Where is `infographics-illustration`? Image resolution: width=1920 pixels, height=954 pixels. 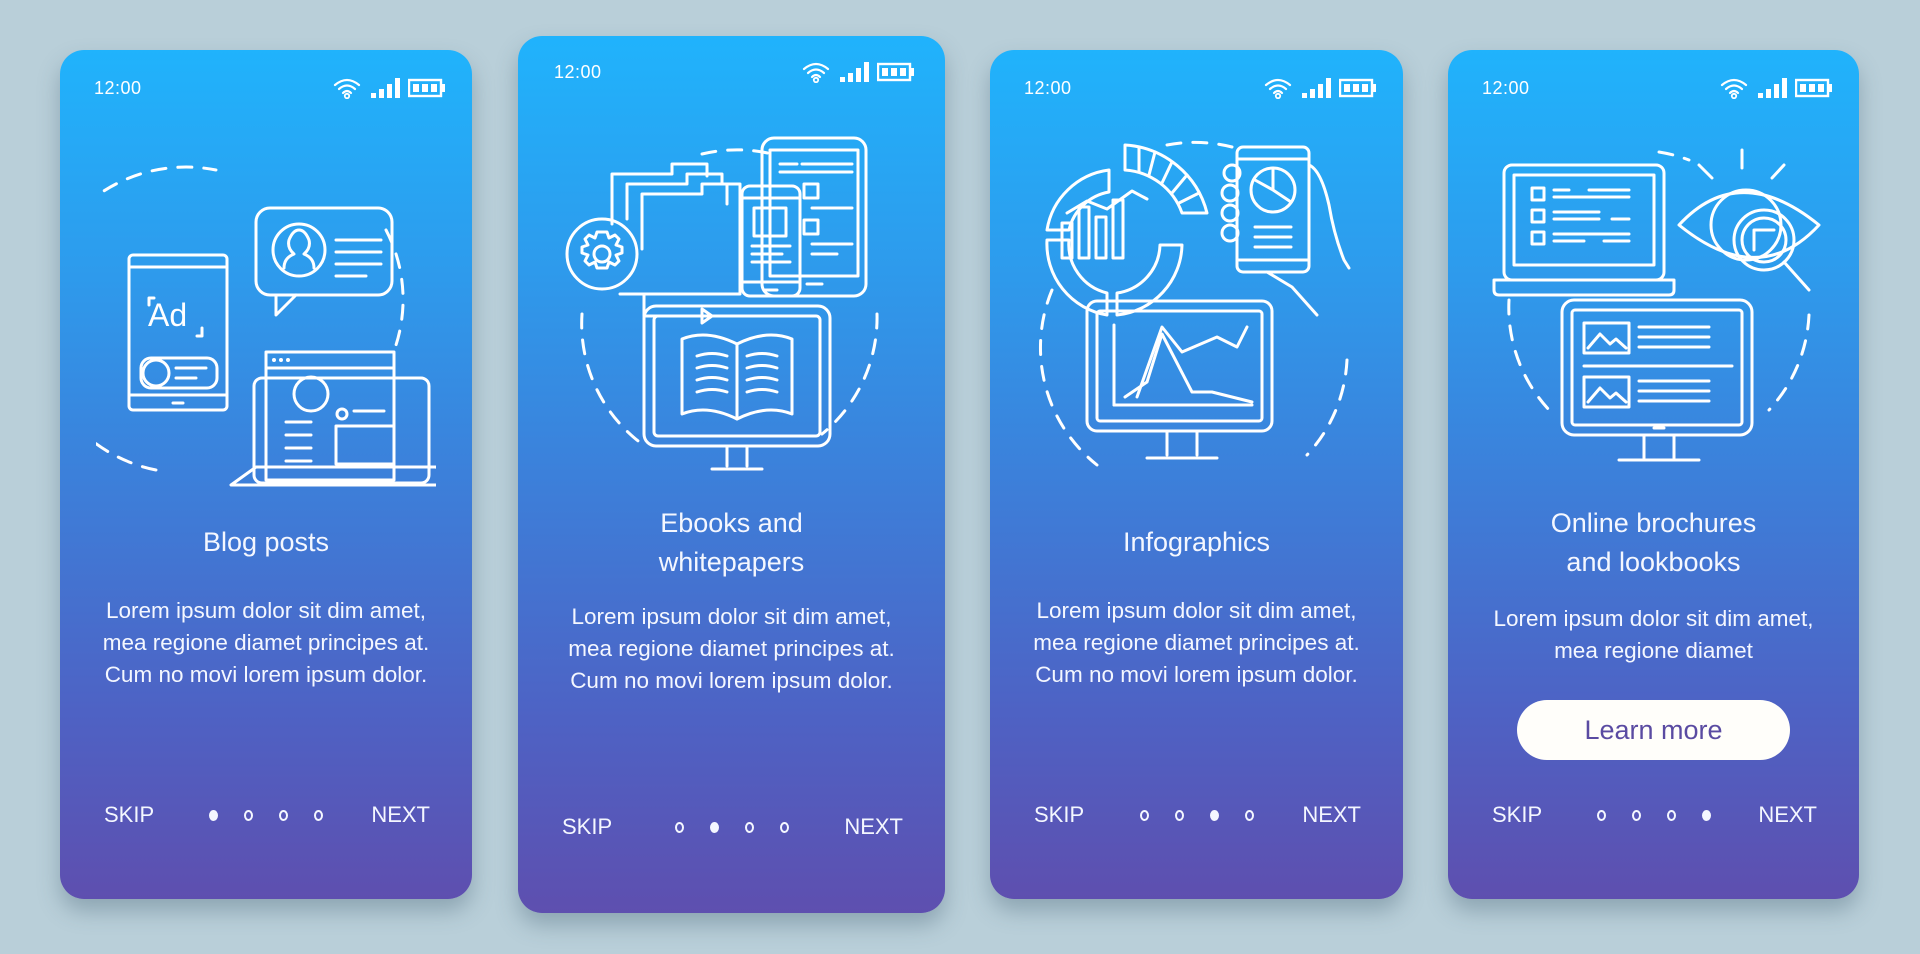
infographics-illustration is located at coordinates (1196, 320).